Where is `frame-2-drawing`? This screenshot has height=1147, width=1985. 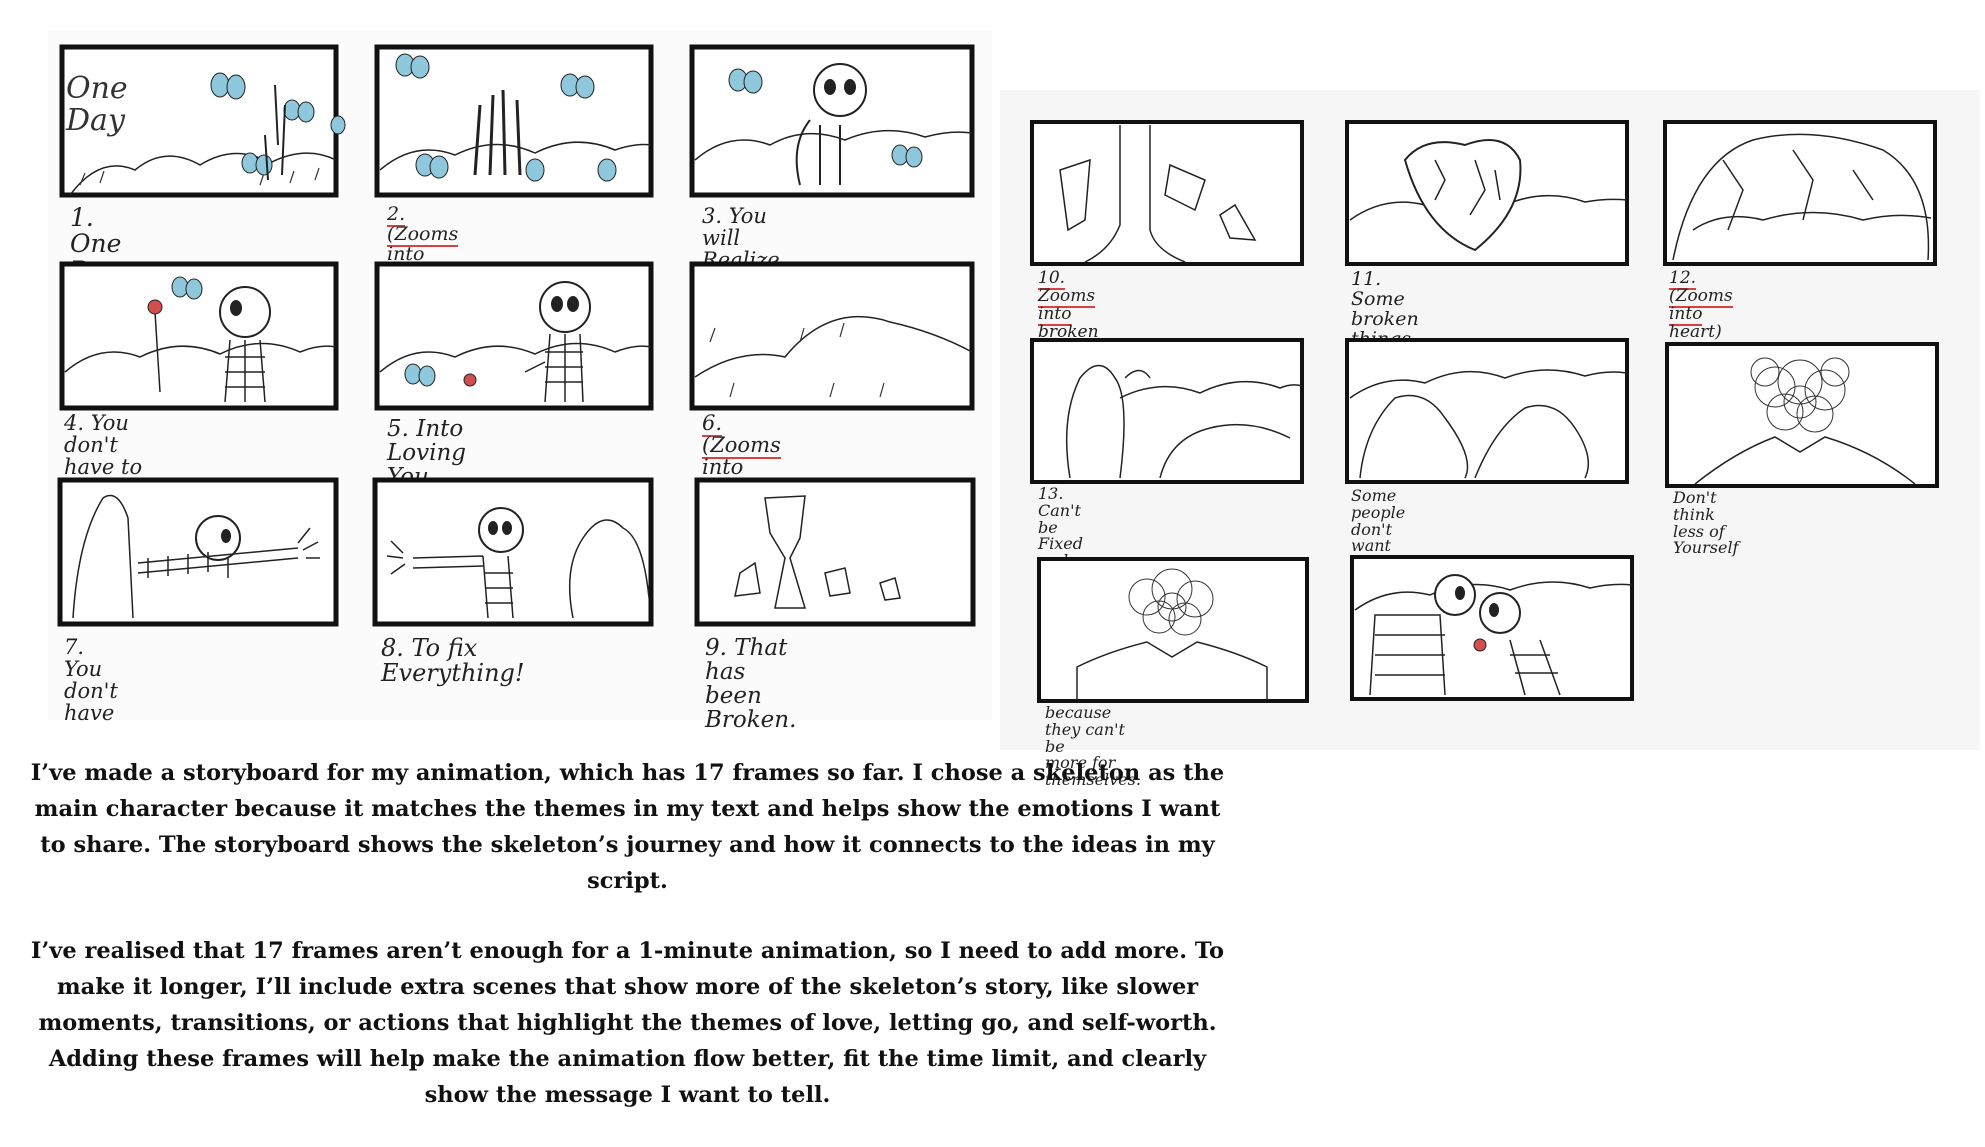
frame-2-drawing is located at coordinates (514, 121).